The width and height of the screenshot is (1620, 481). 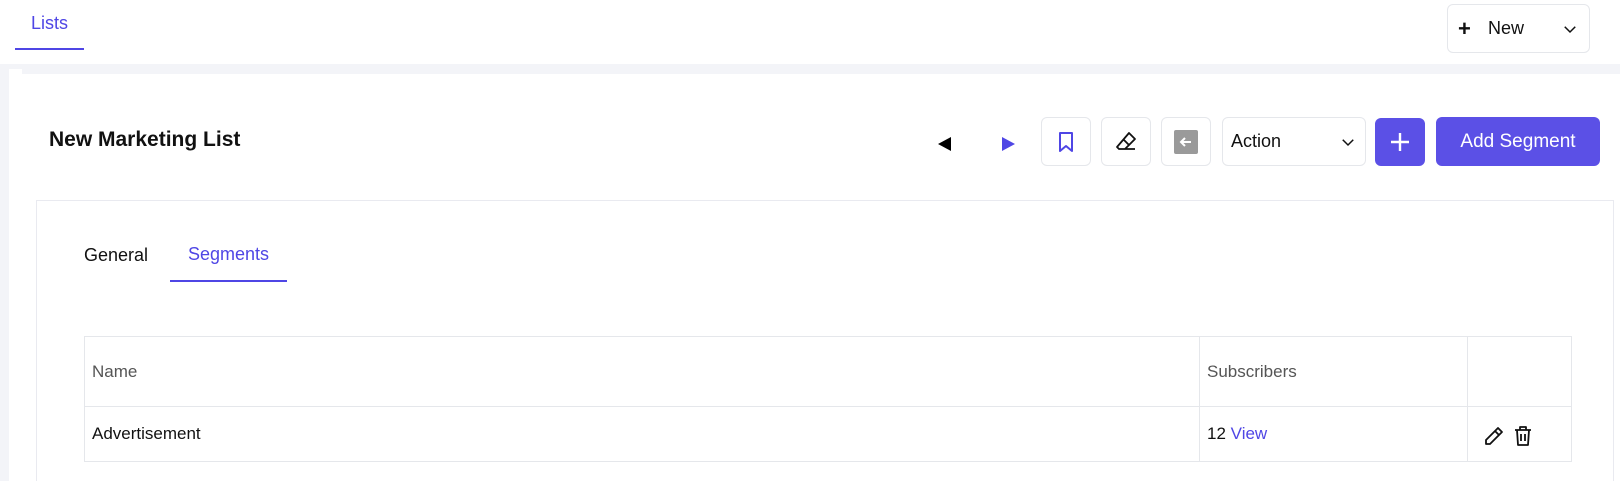 I want to click on action-select-value: Action, so click(x=1256, y=141).